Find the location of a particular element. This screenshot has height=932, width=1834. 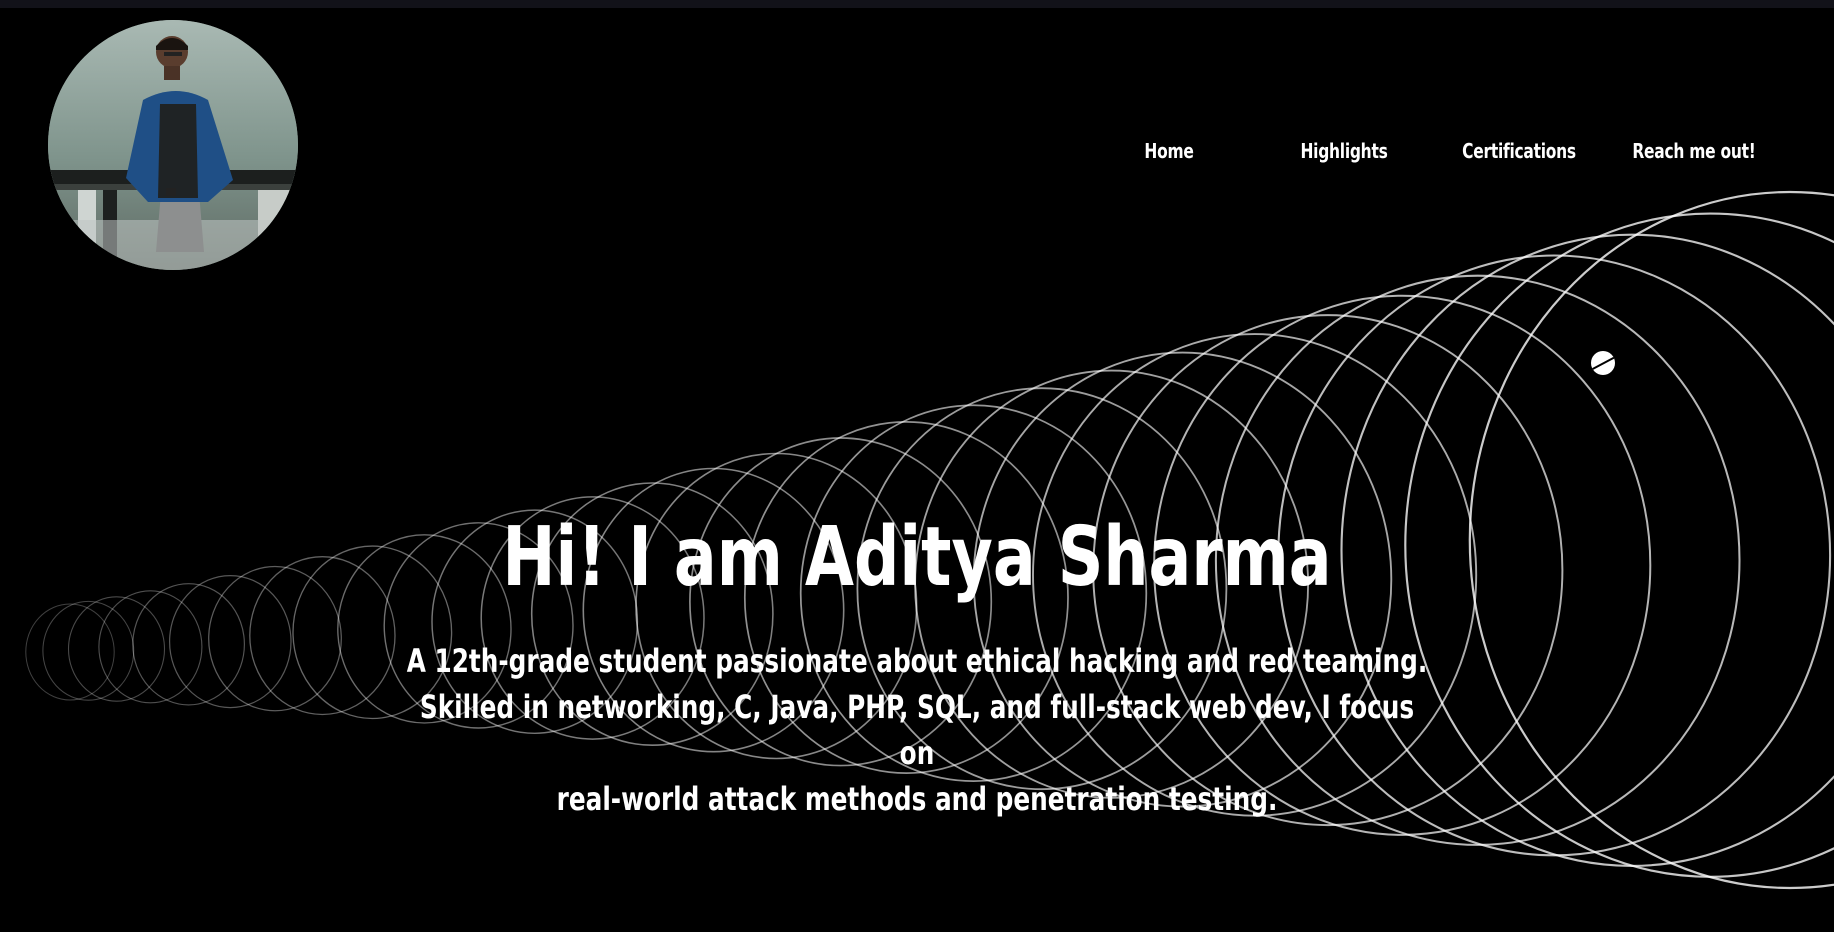

hero-title: Hi! I am Aditya Sharma is located at coordinates (917, 557).